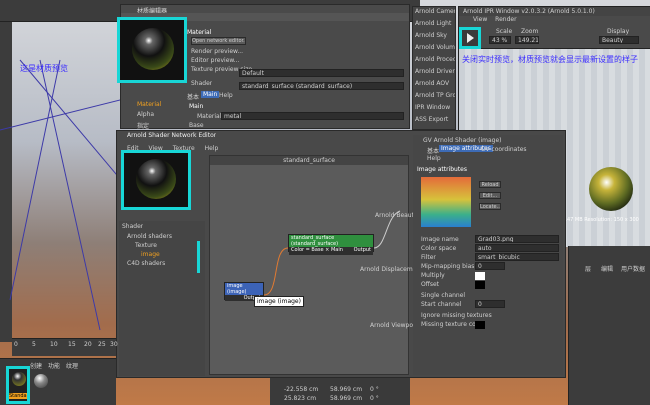 The width and height of the screenshot is (650, 405). I want to click on arnold-menu-item: Arnold AOV, so click(434, 83).